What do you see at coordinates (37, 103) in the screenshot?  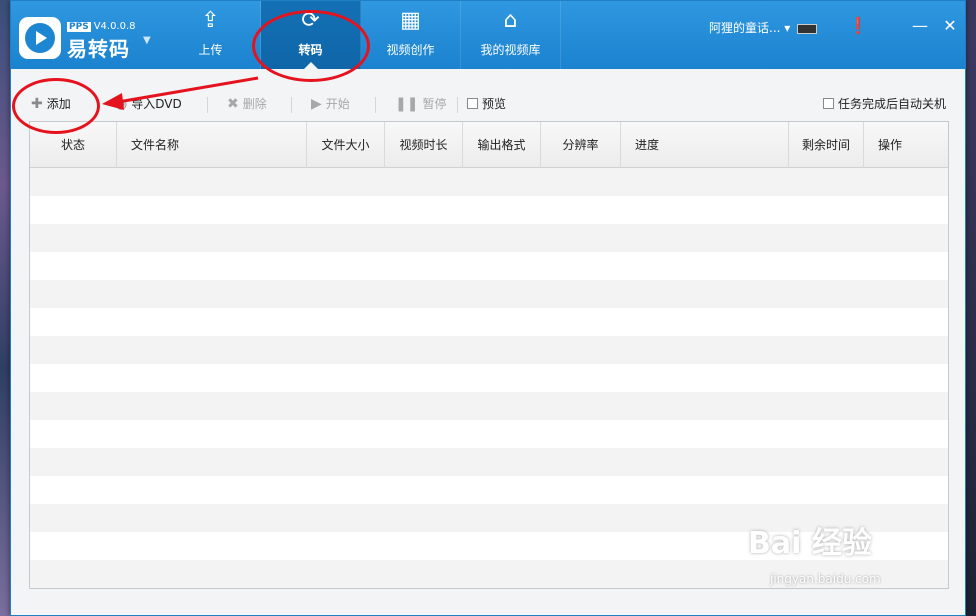 I see `plus-icon: ✚` at bounding box center [37, 103].